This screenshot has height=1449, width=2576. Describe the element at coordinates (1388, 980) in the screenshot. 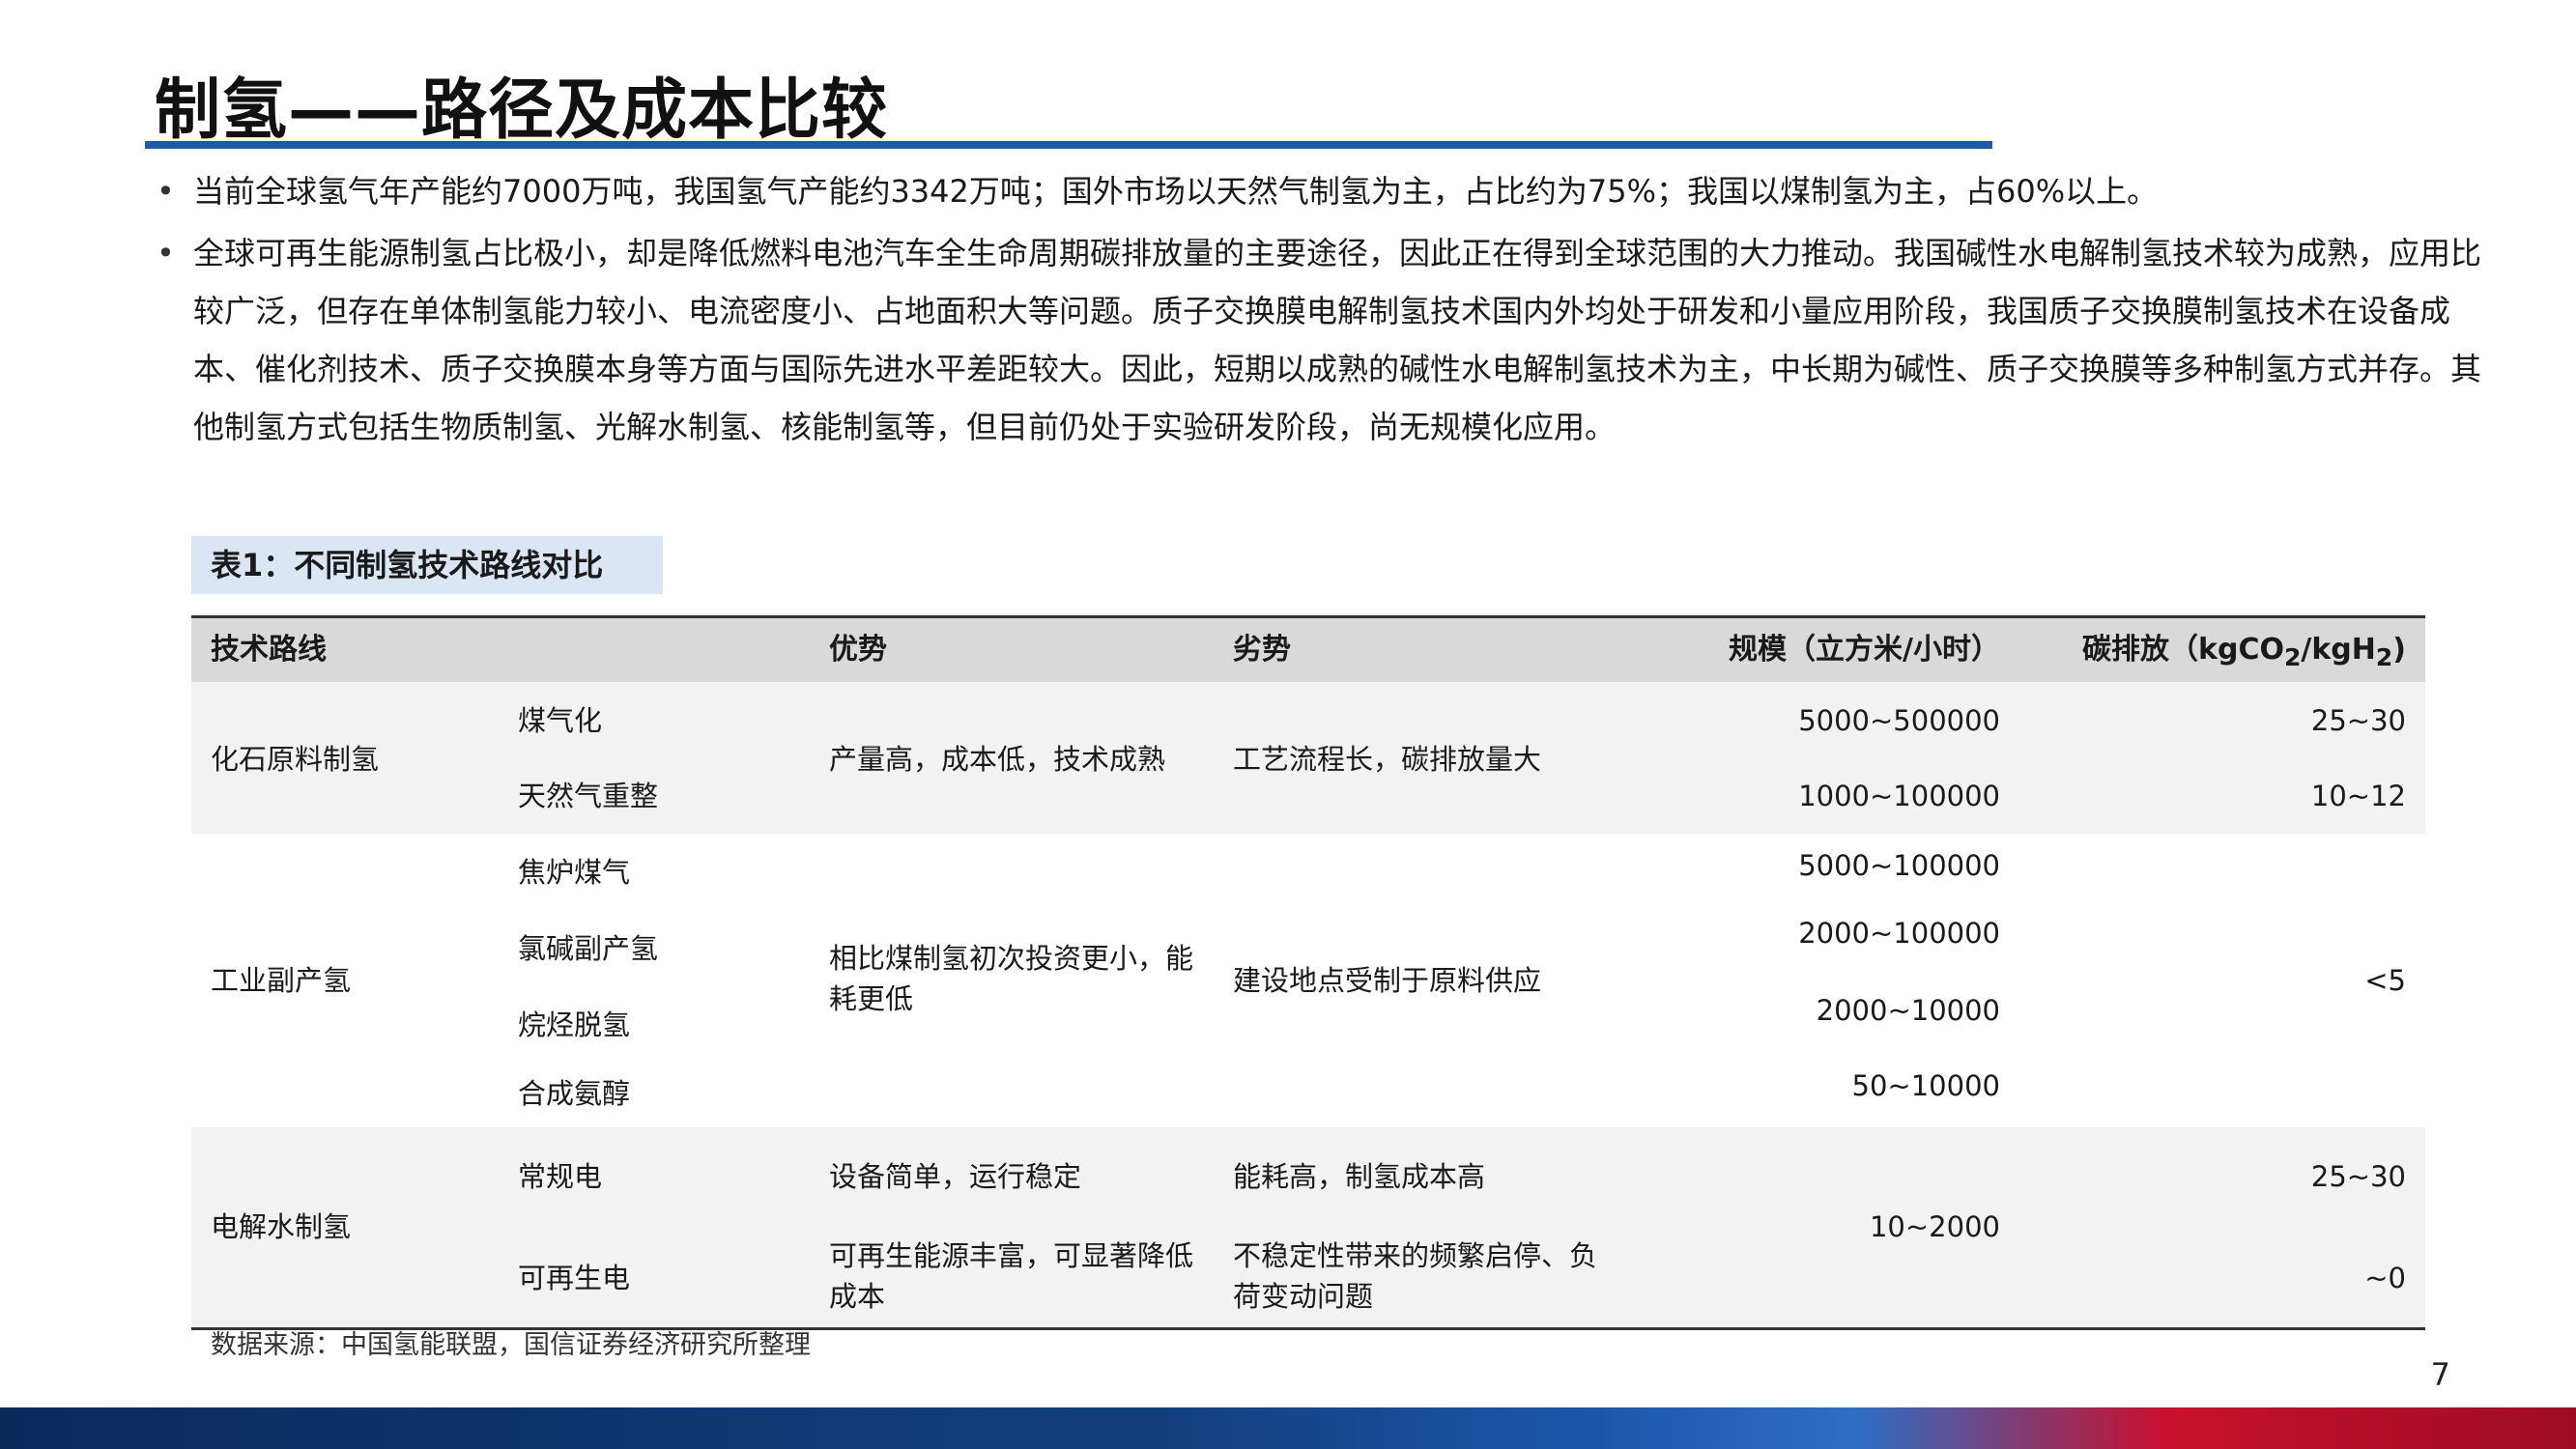

I see `disadvantage-text: 建设地点受制于原料供应` at that location.